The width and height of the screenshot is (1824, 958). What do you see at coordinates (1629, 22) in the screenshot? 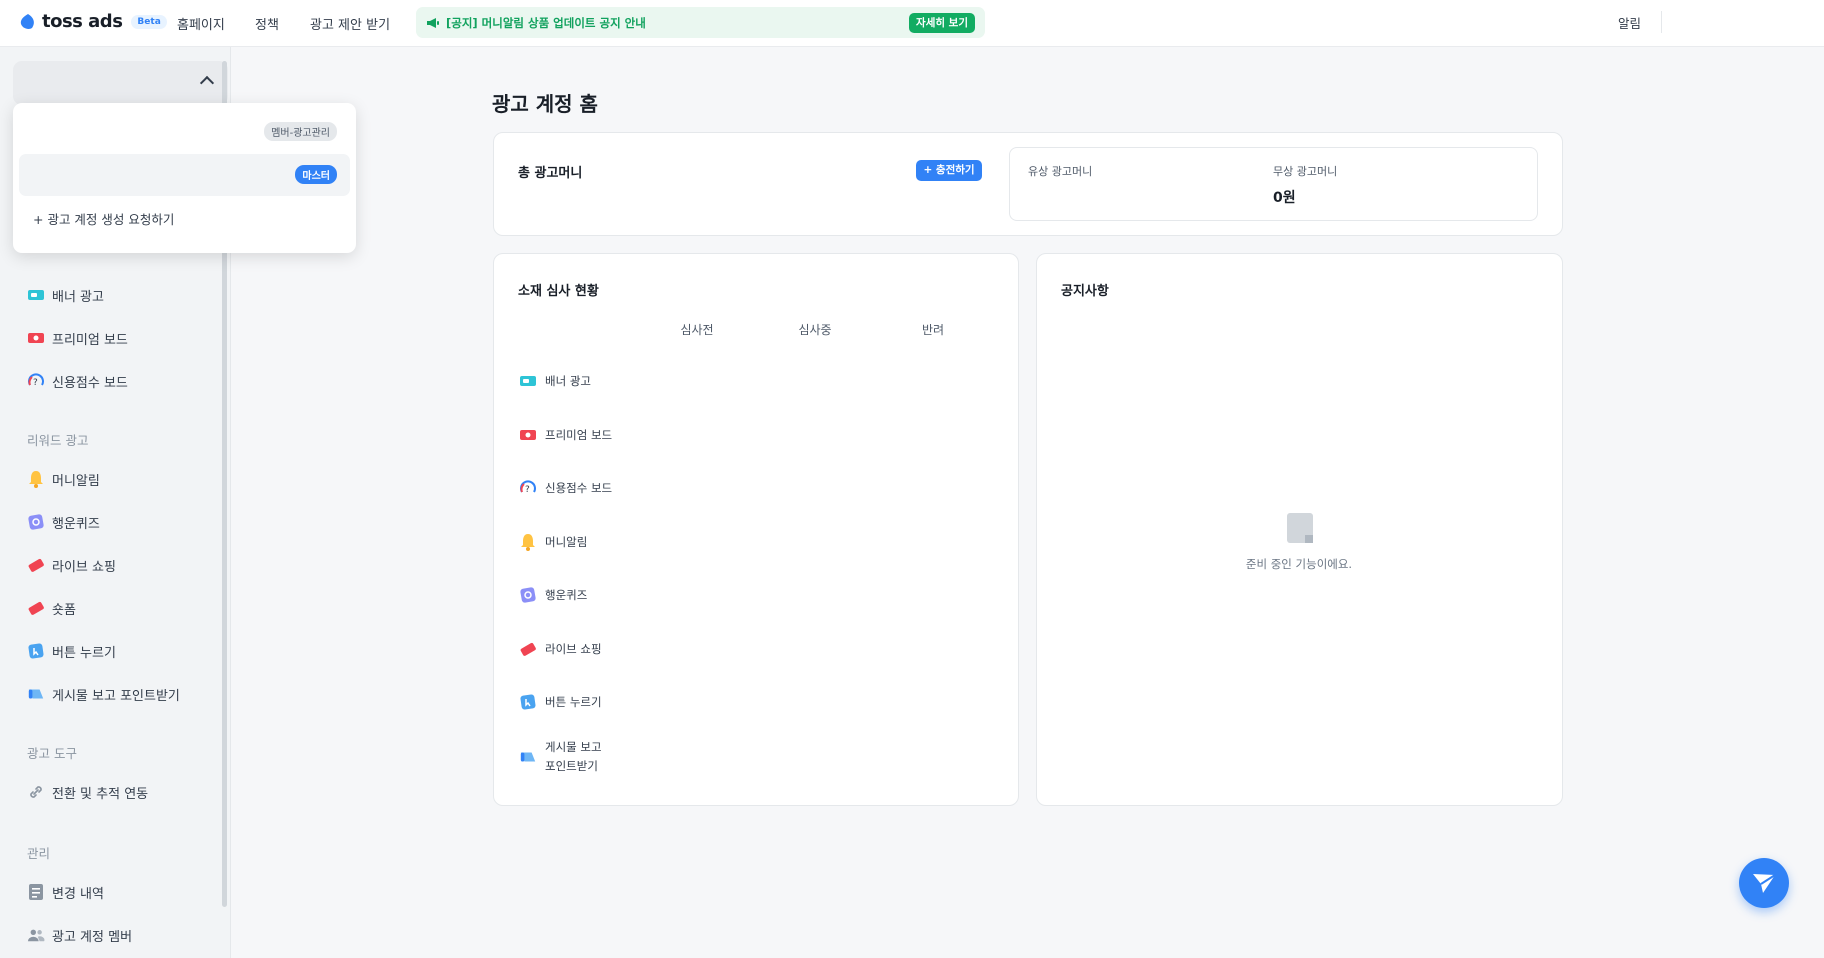
I see `alarm-button: 알림` at bounding box center [1629, 22].